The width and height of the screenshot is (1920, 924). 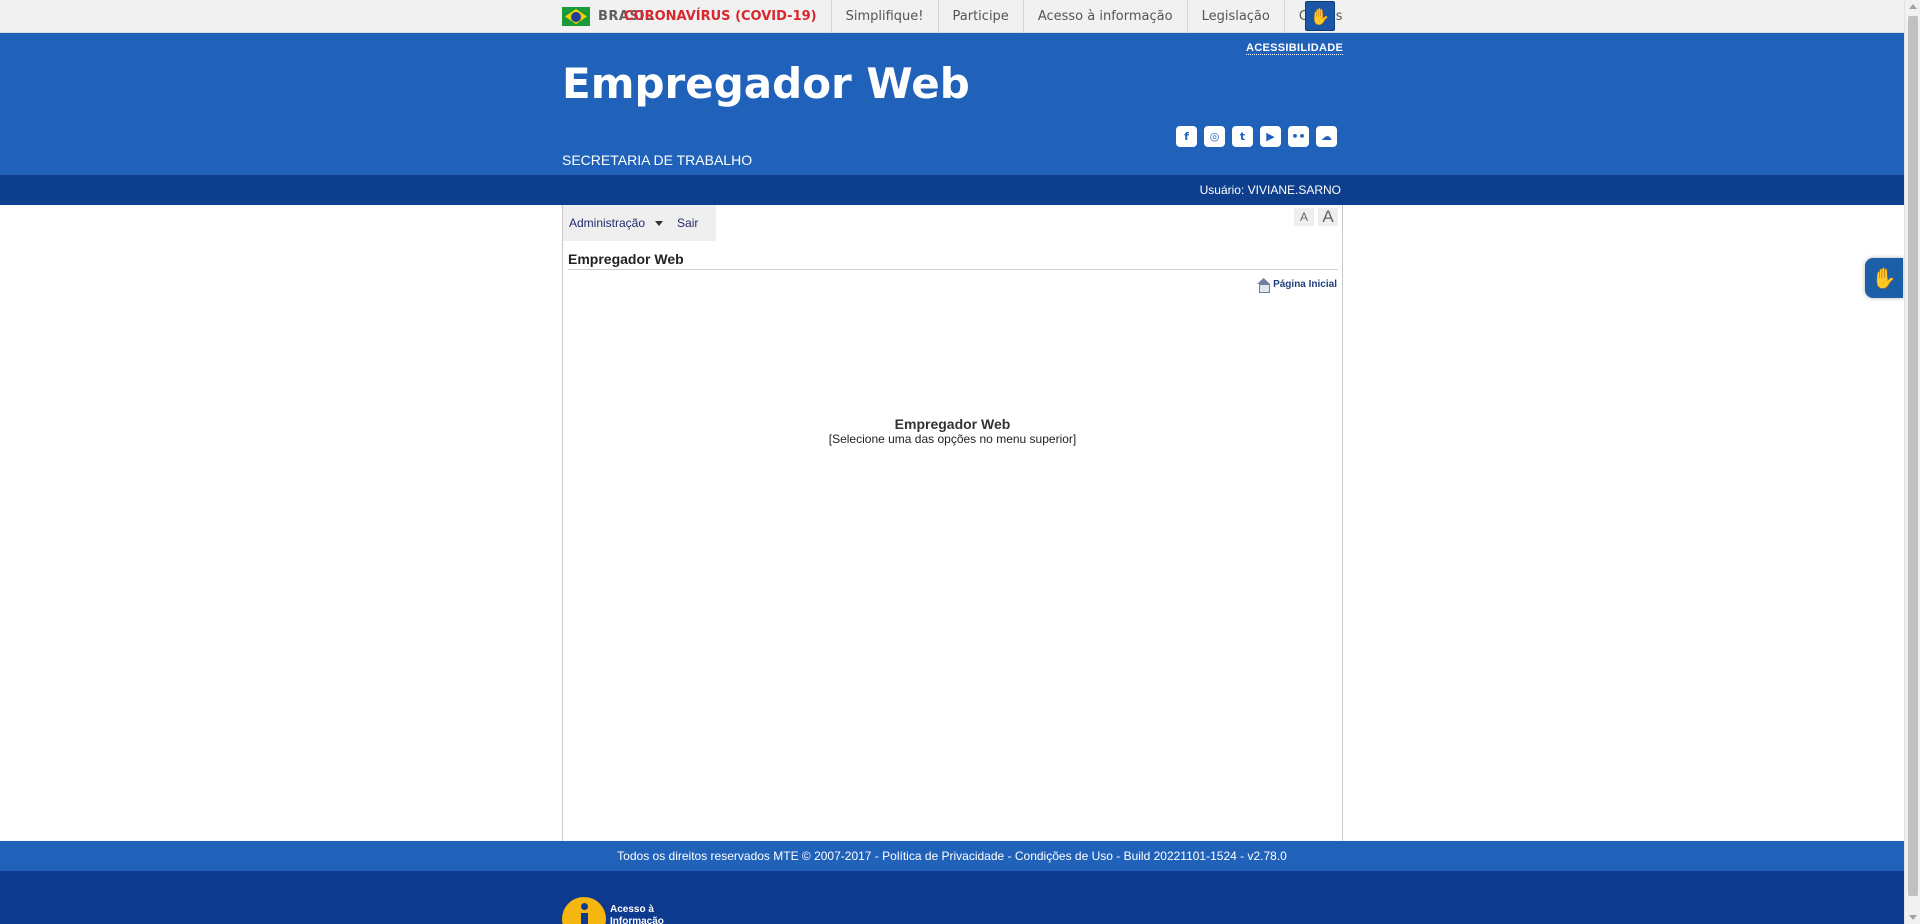 What do you see at coordinates (1270, 136) in the screenshot?
I see `youtube-icon: ▶` at bounding box center [1270, 136].